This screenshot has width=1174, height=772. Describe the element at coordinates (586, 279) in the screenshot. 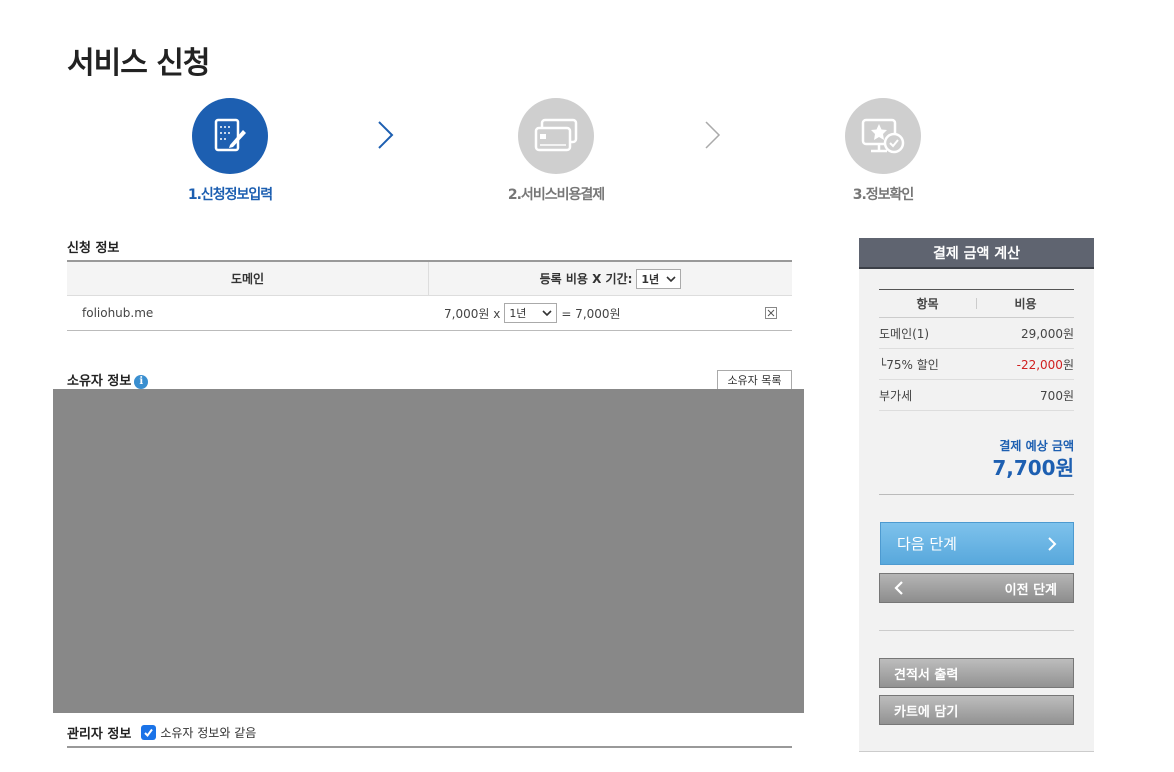

I see `col-cost-label: 등록 비용 X 기간:` at that location.